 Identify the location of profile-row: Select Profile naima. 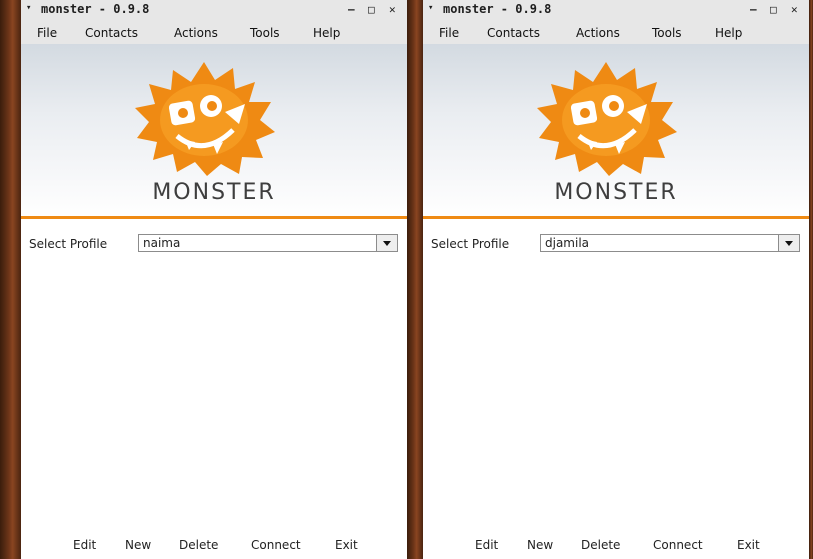
(214, 244).